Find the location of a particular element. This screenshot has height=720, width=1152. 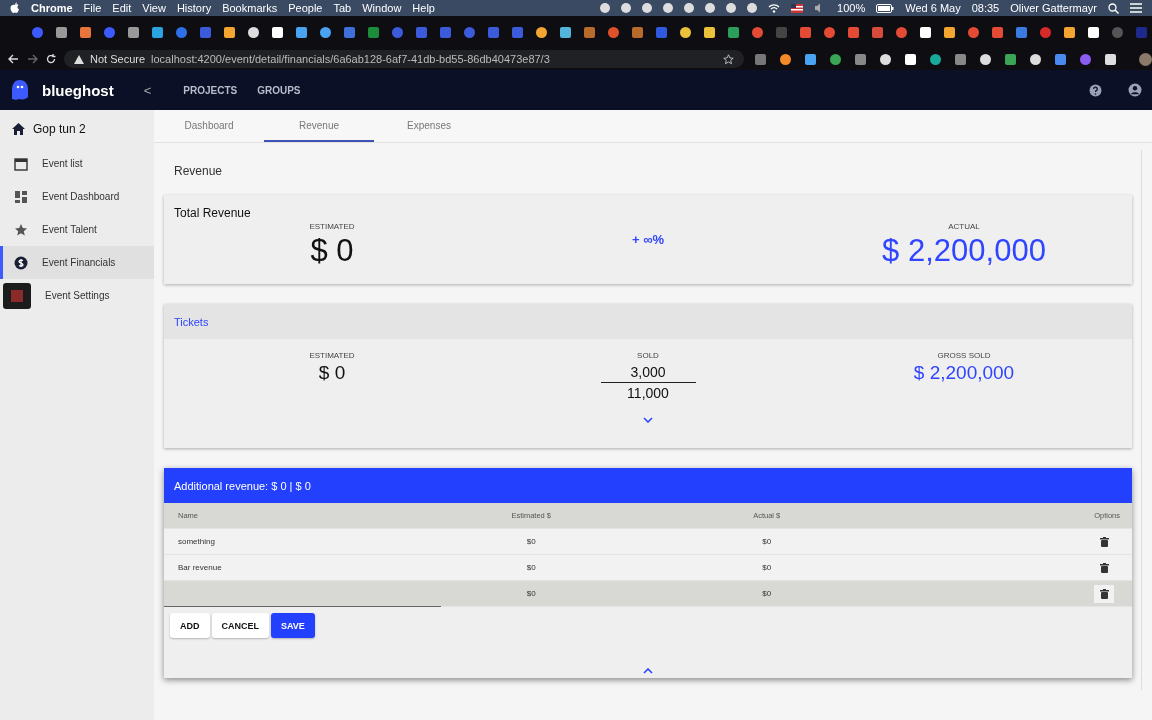

actual-label: ACTUAL is located at coordinates (964, 226).